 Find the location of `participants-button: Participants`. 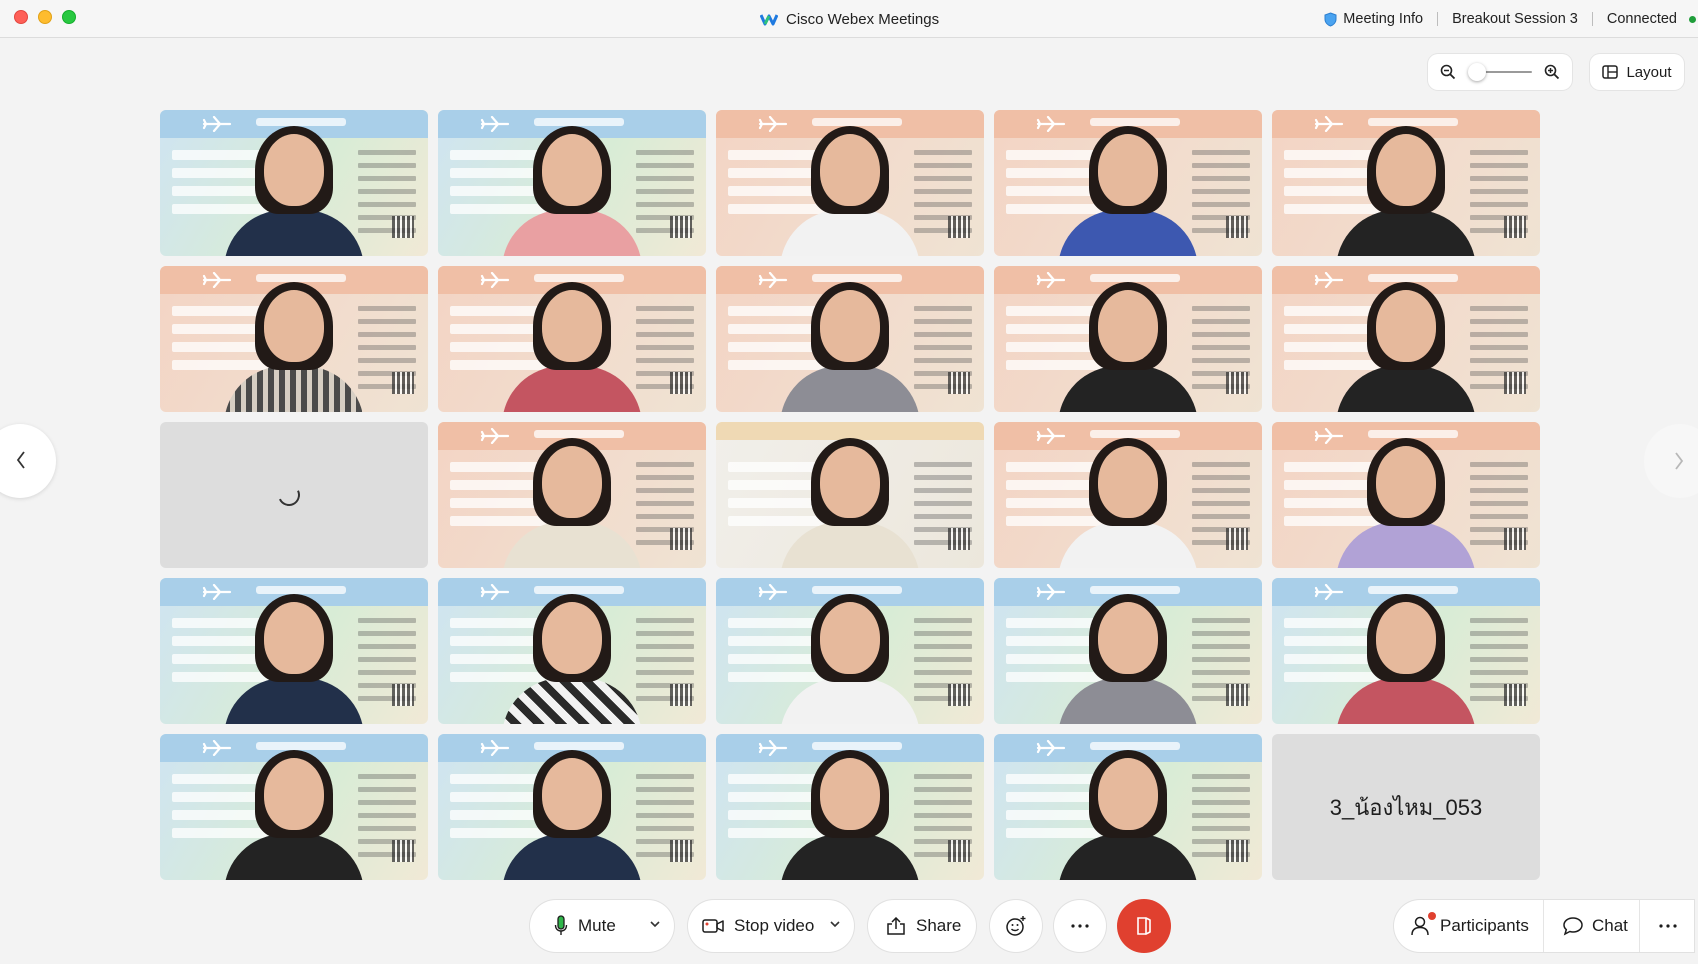

participants-button: Participants is located at coordinates (1469, 926).